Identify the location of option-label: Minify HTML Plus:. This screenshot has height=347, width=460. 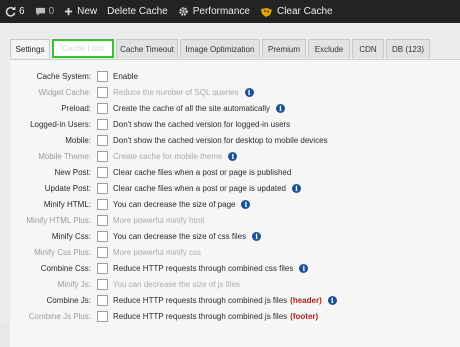
(58, 220).